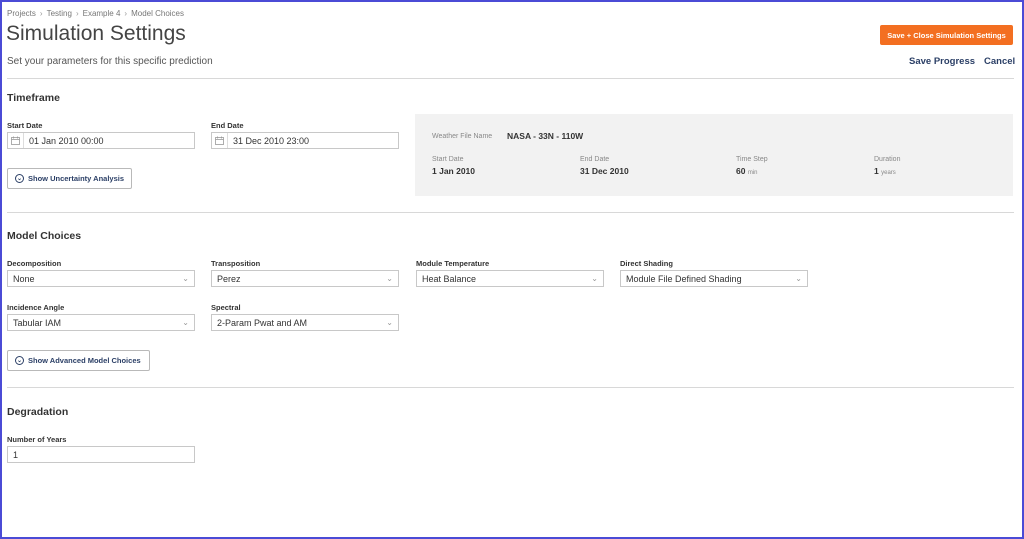  I want to click on duration-label: Duration, so click(887, 159).